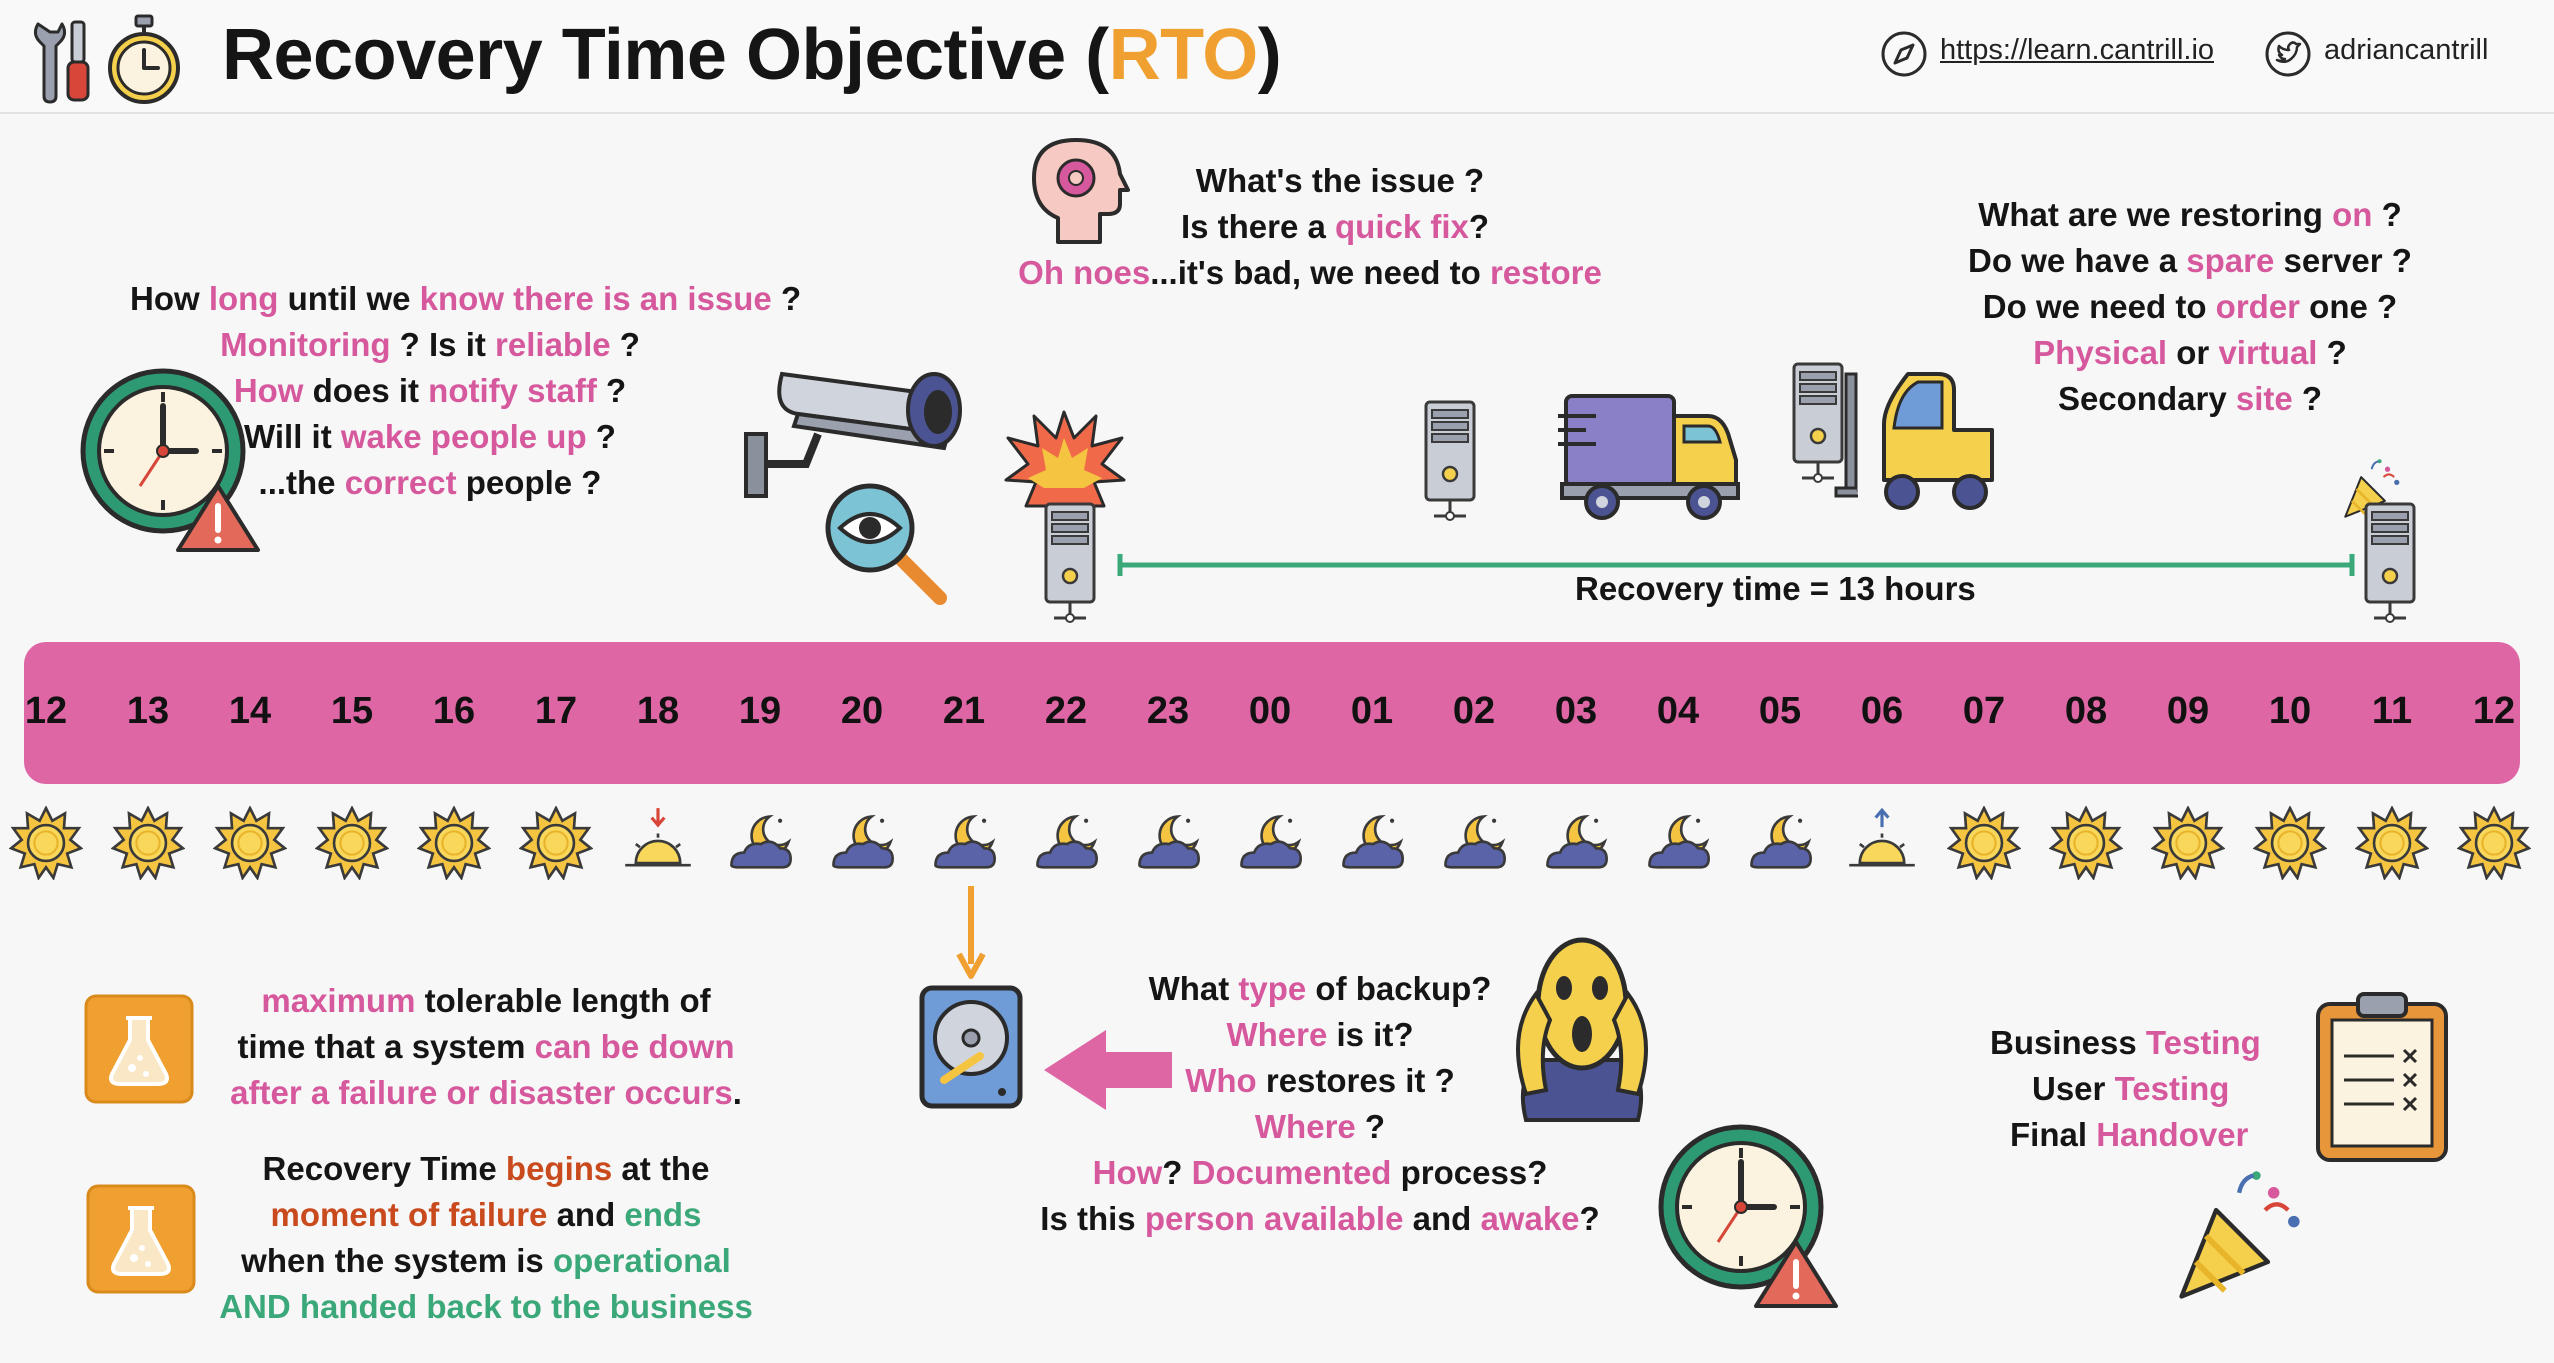 This screenshot has height=1363, width=2554. Describe the element at coordinates (1678, 711) in the screenshot. I see `timeline-hour-label: 04` at that location.